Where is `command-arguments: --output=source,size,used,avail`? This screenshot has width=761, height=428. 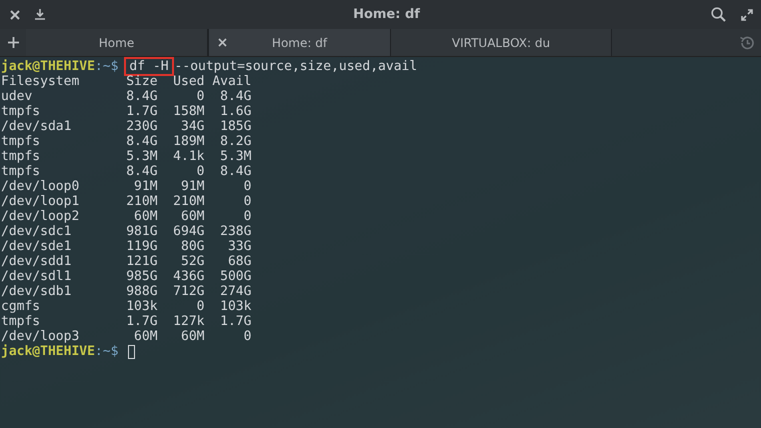 command-arguments: --output=source,size,used,avail is located at coordinates (296, 66).